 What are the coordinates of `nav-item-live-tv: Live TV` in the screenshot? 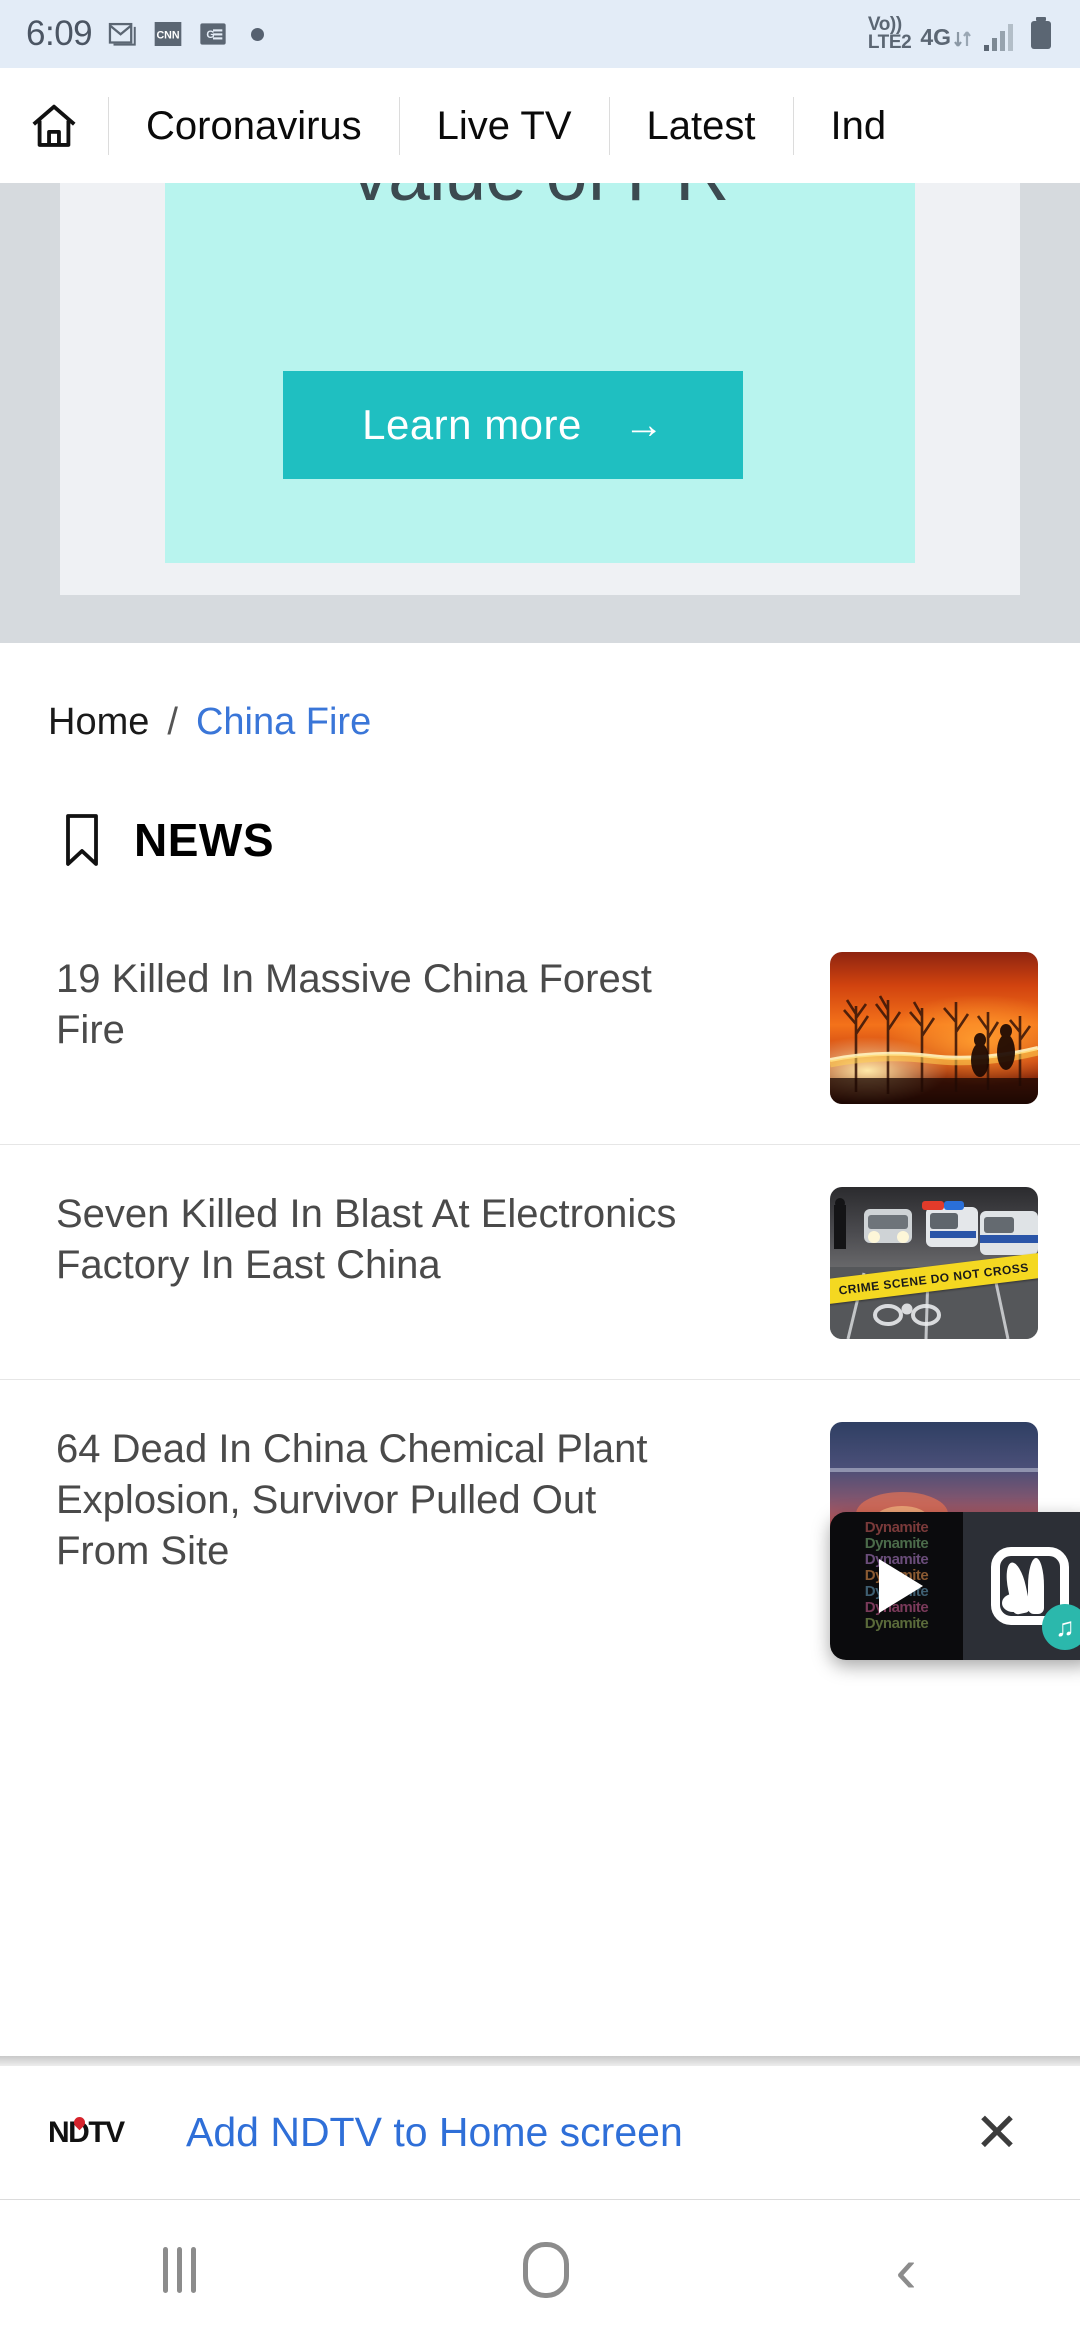 It's located at (504, 126).